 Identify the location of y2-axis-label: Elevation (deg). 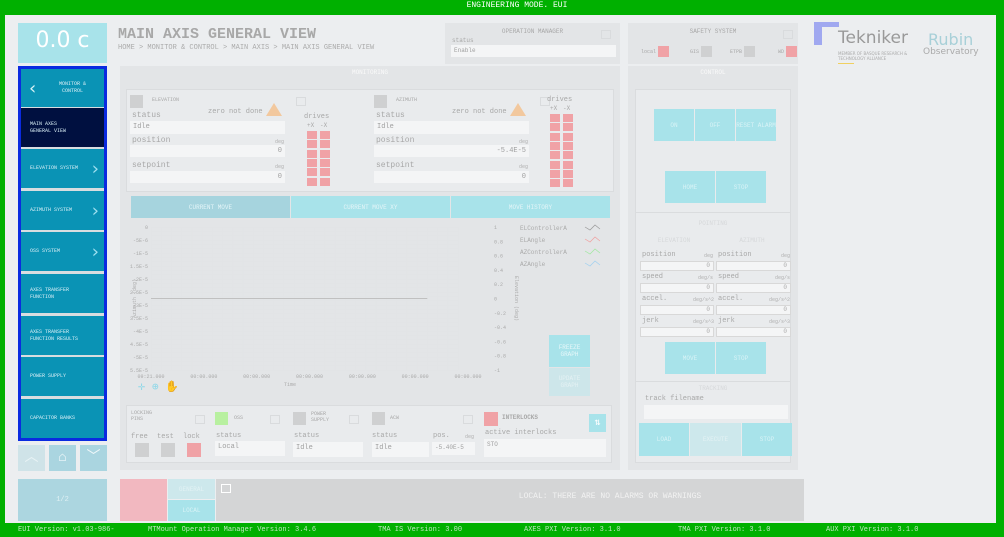
(516, 298).